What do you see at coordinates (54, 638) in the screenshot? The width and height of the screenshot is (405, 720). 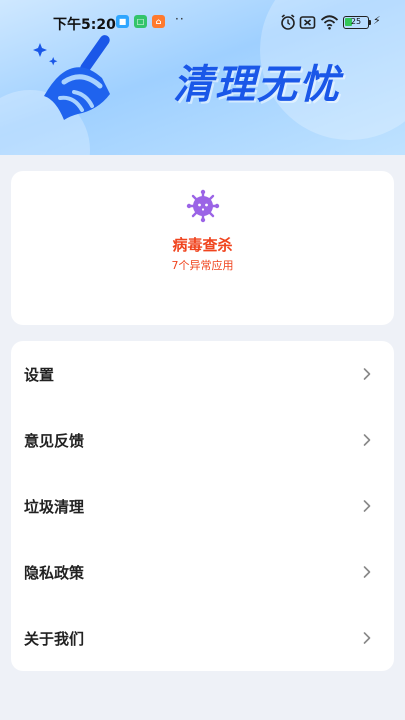 I see `menu-item-label: 关于我们` at bounding box center [54, 638].